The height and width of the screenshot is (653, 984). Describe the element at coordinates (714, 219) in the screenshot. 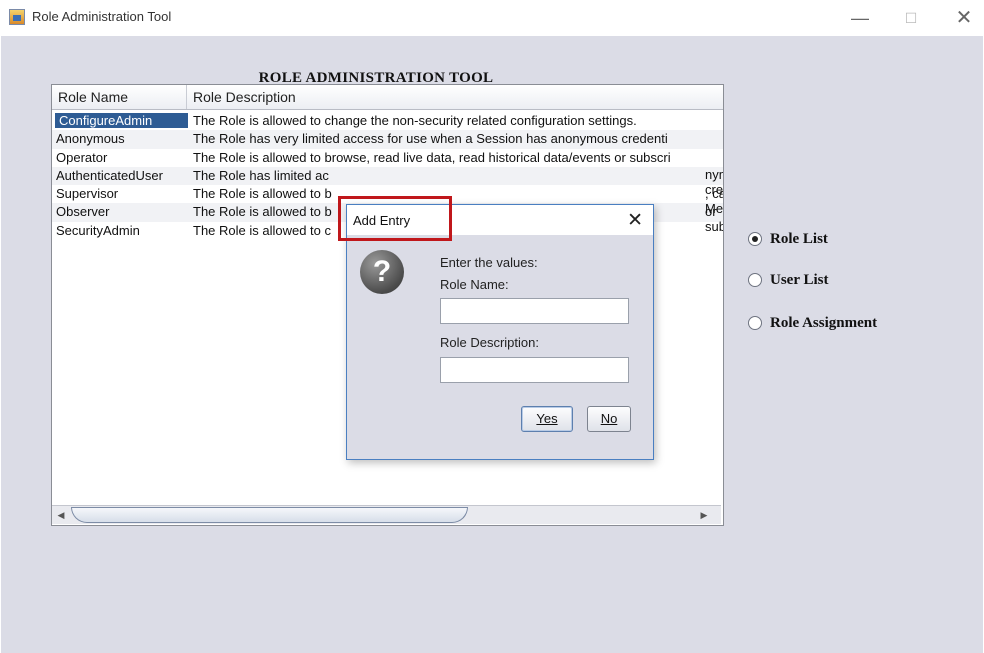

I see `description-overflow-text: or subscri` at that location.